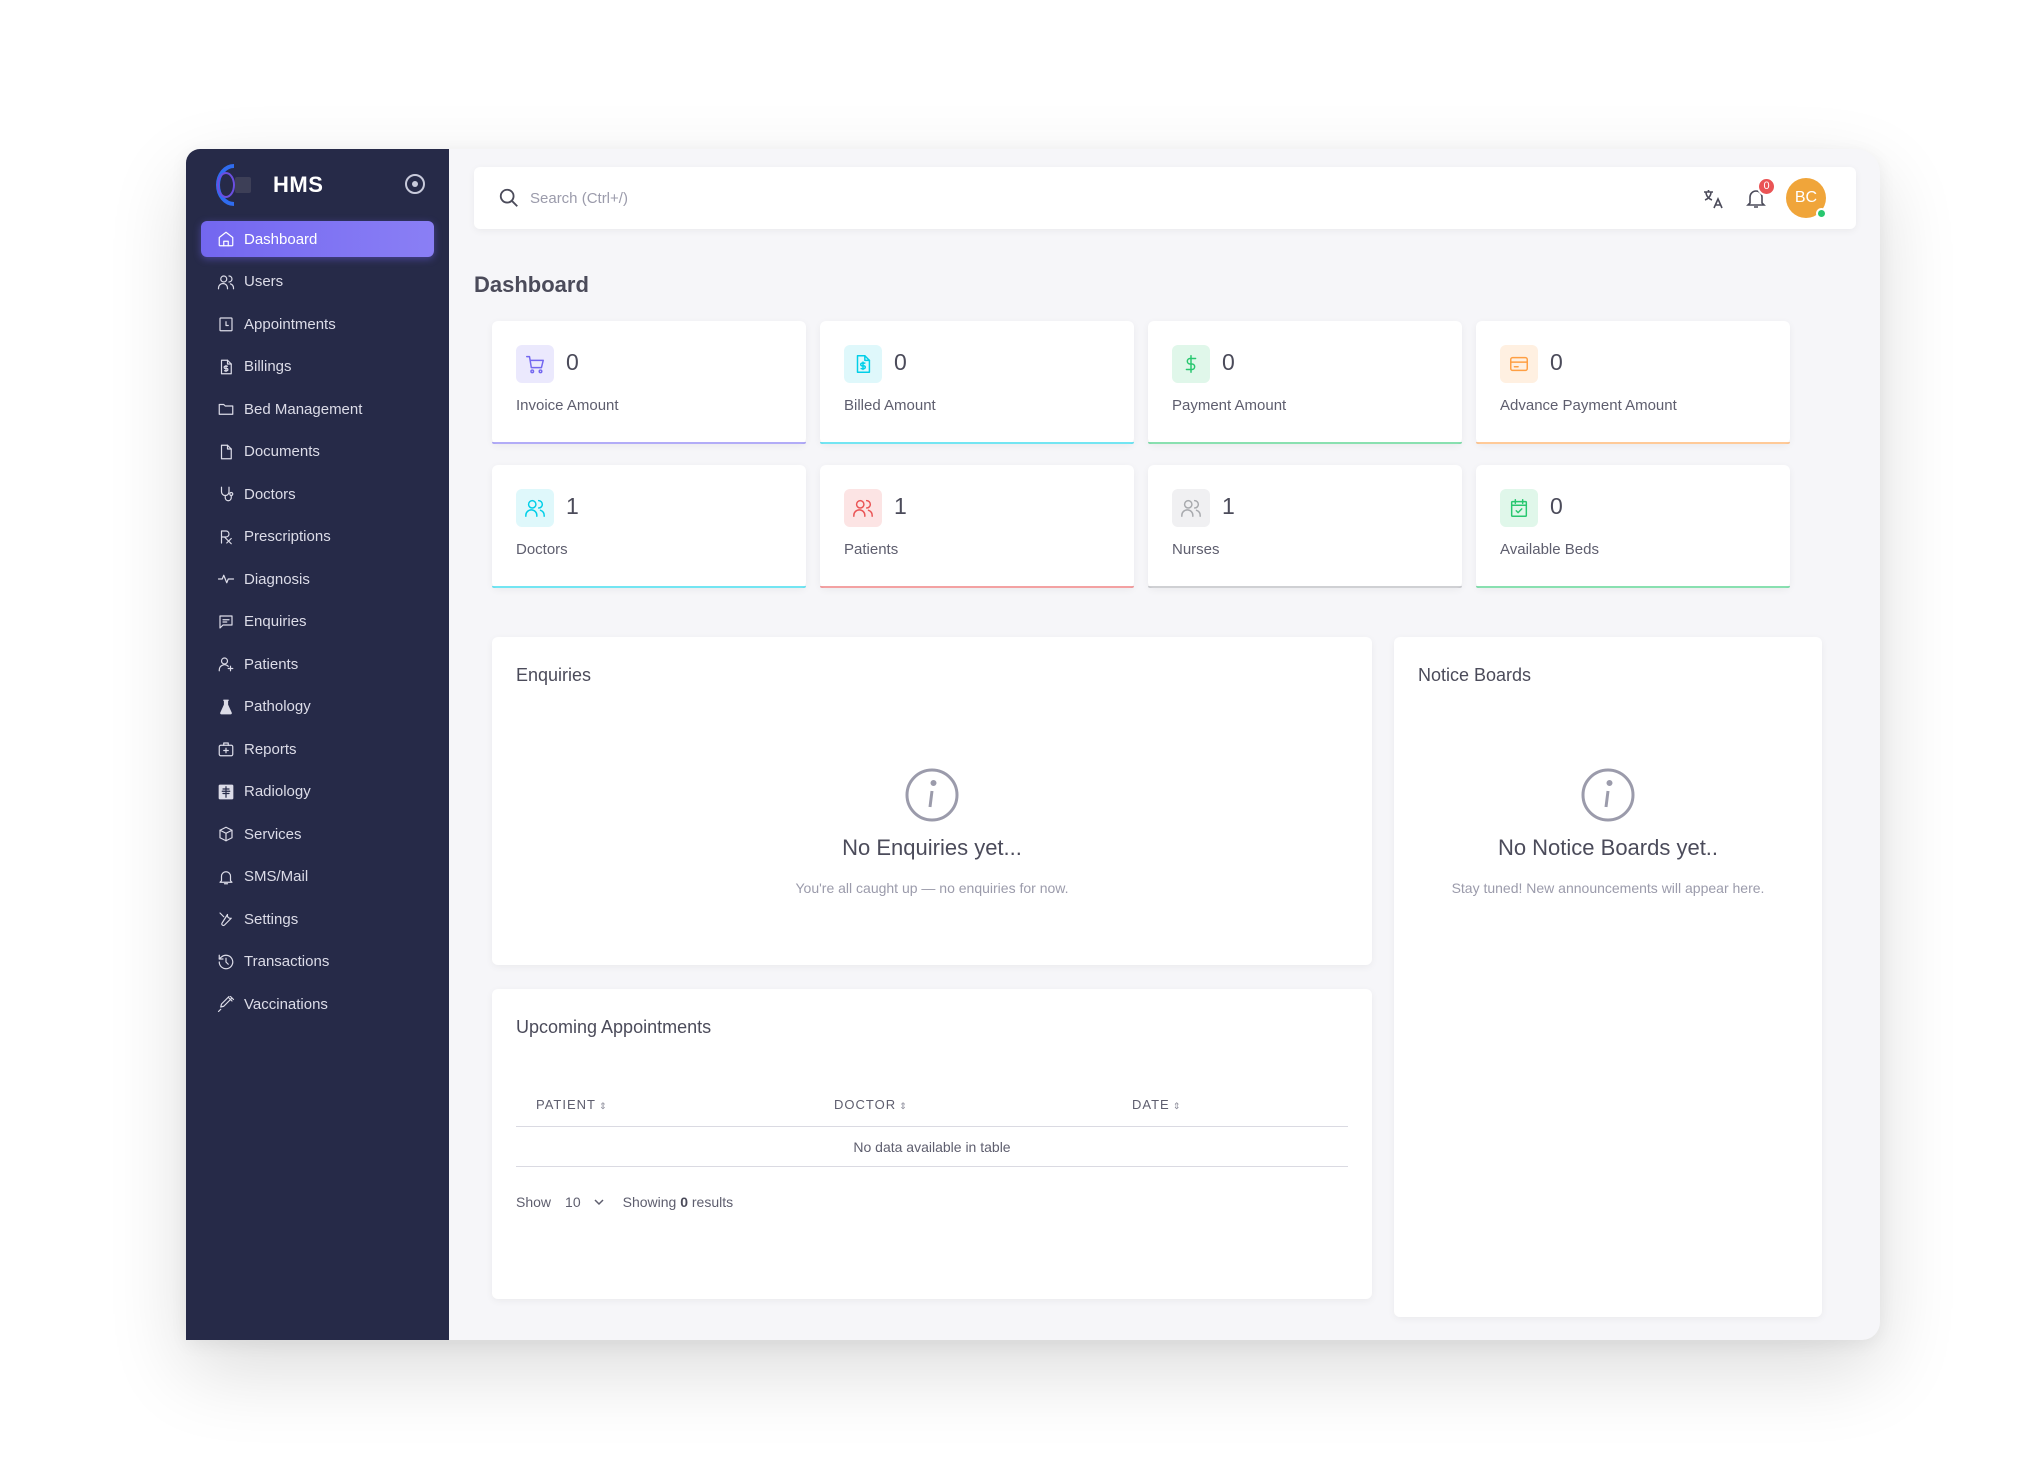 The image size is (2040, 1483). What do you see at coordinates (599, 1202) in the screenshot?
I see `chevron-down-icon` at bounding box center [599, 1202].